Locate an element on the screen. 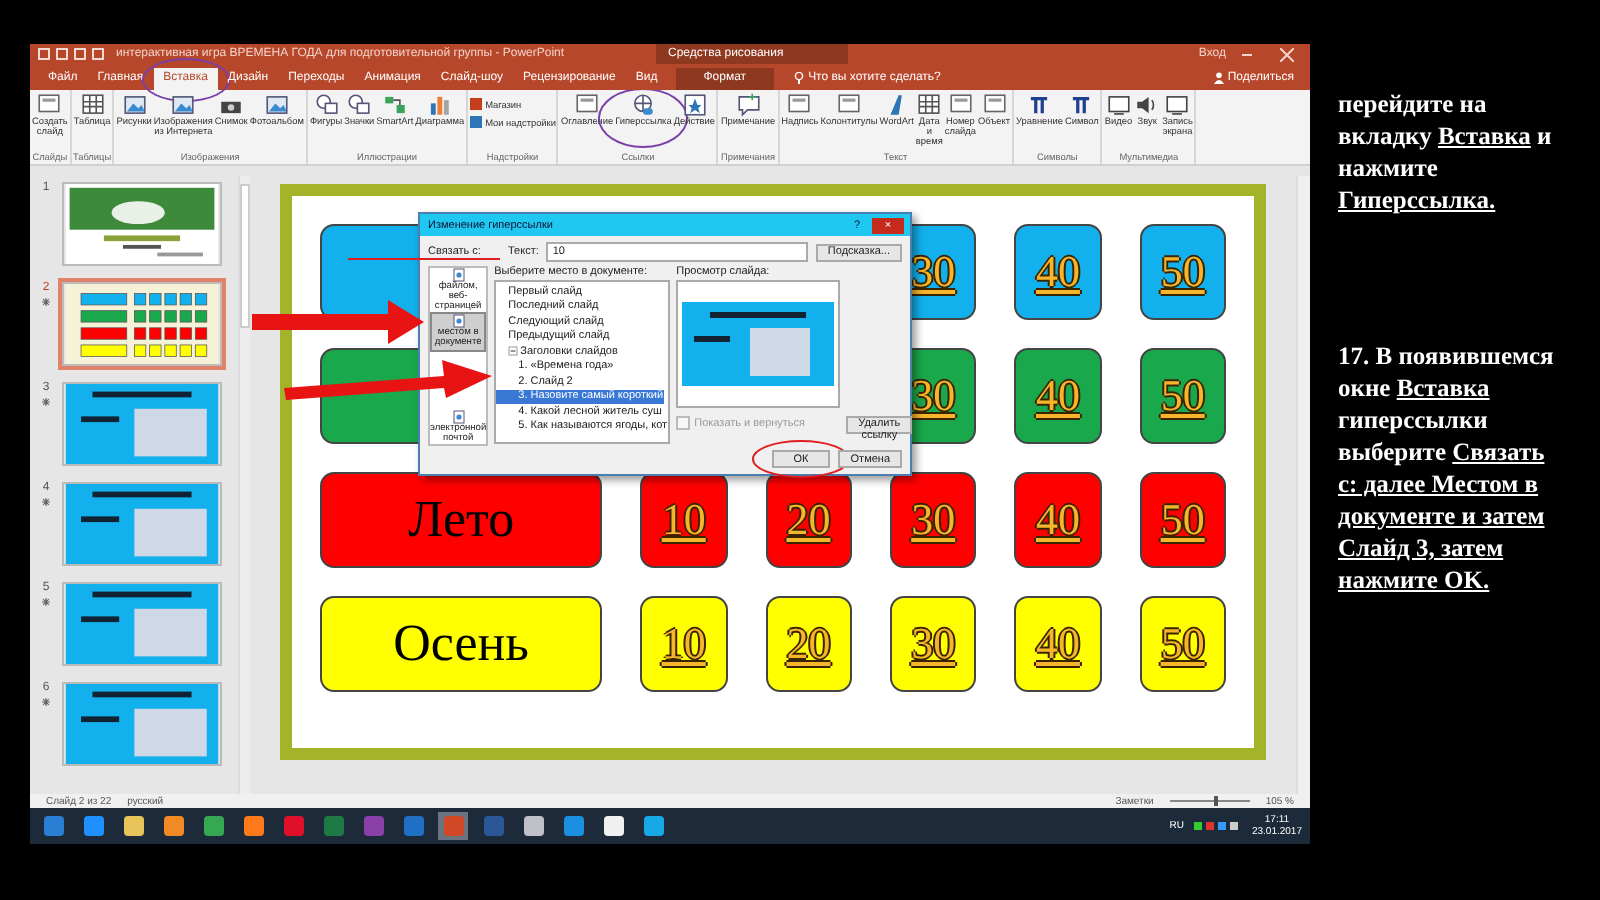 The height and width of the screenshot is (900, 1600). close-icon is located at coordinates (1287, 54).